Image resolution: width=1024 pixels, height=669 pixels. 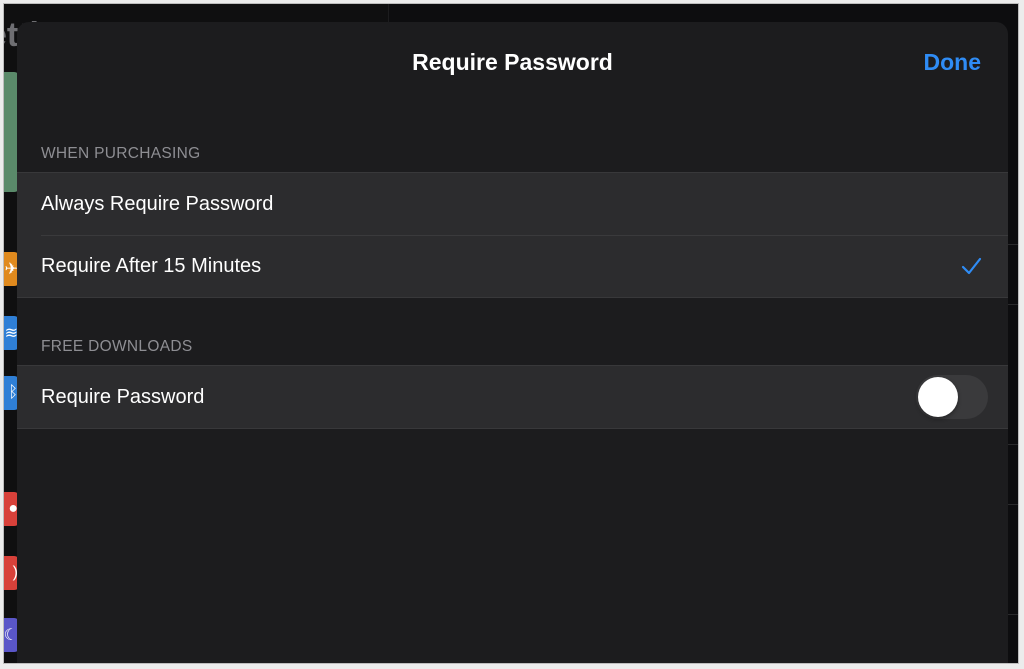 What do you see at coordinates (121, 153) in the screenshot?
I see `section-header-when-purchasing: WHEN PURCHASING` at bounding box center [121, 153].